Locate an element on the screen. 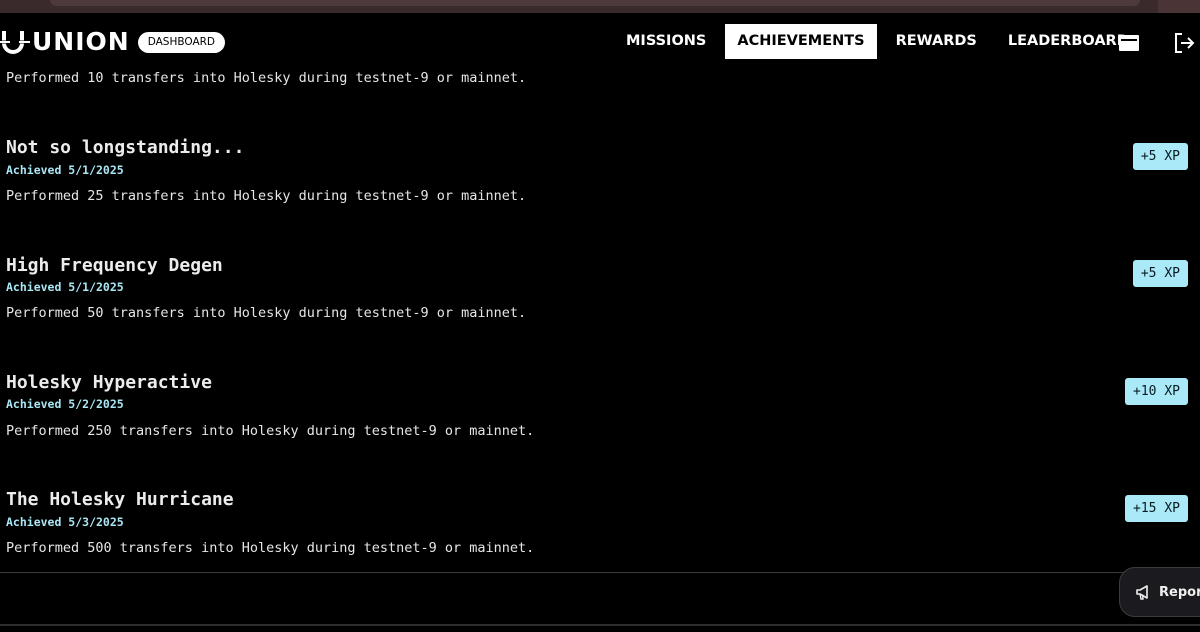 This screenshot has width=1200, height=632. browser-chrome-strip is located at coordinates (600, 6).